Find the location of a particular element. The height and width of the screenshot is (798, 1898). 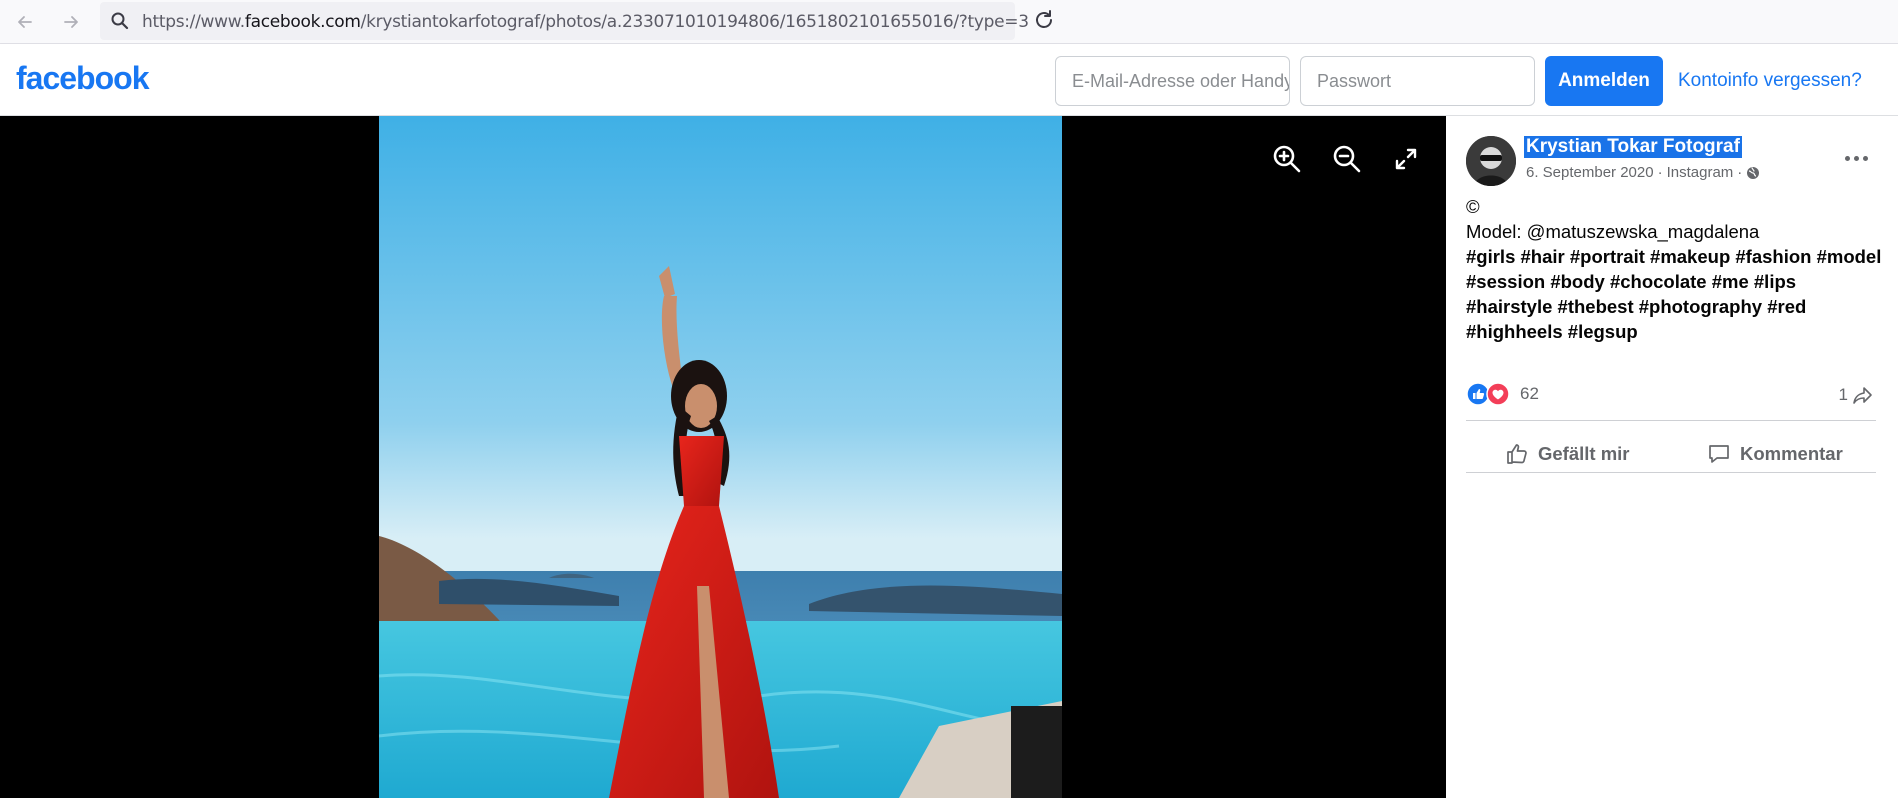

reaction-count: 62 is located at coordinates (1529, 393).